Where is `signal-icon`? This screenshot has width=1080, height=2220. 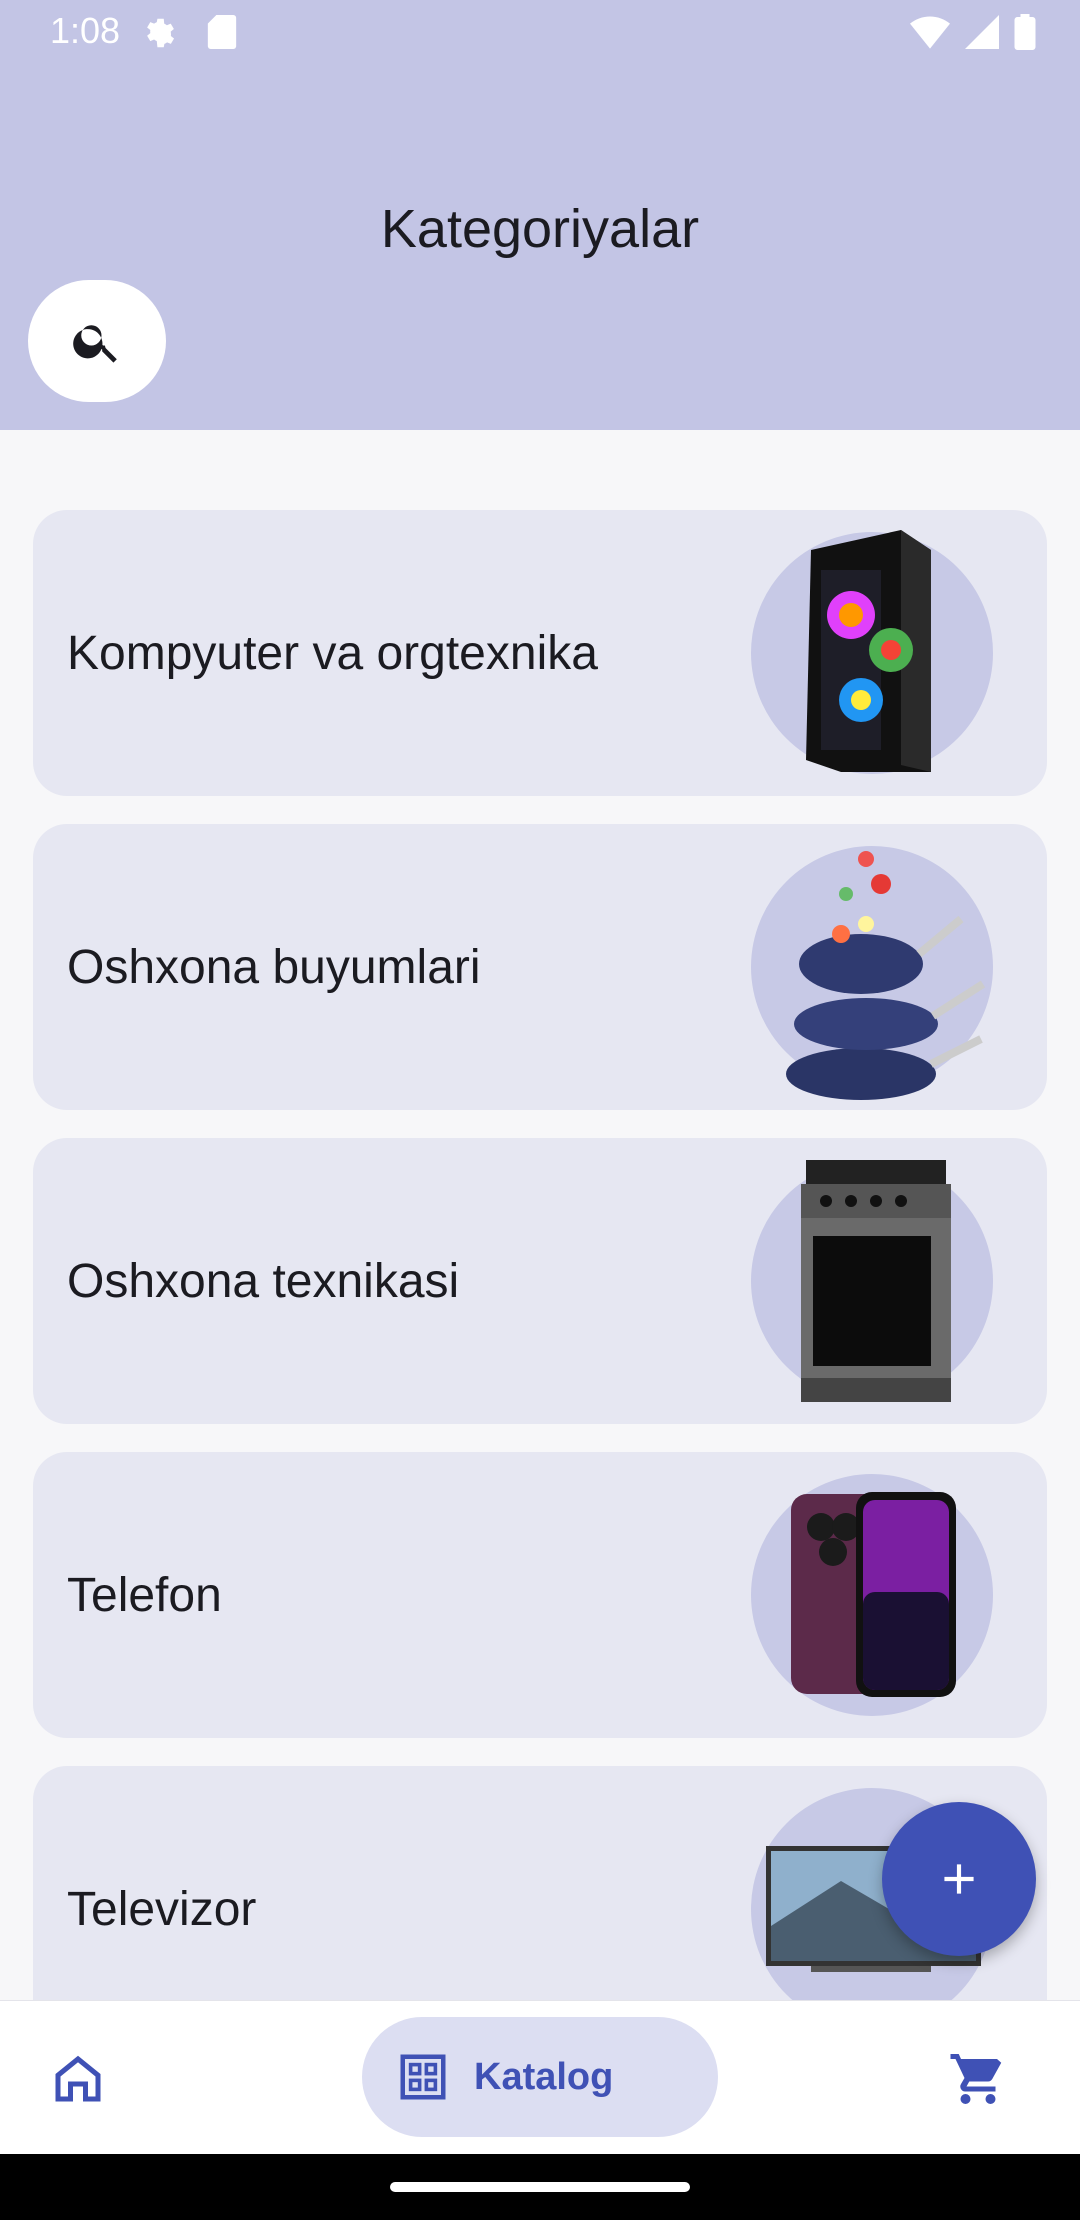 signal-icon is located at coordinates (982, 34).